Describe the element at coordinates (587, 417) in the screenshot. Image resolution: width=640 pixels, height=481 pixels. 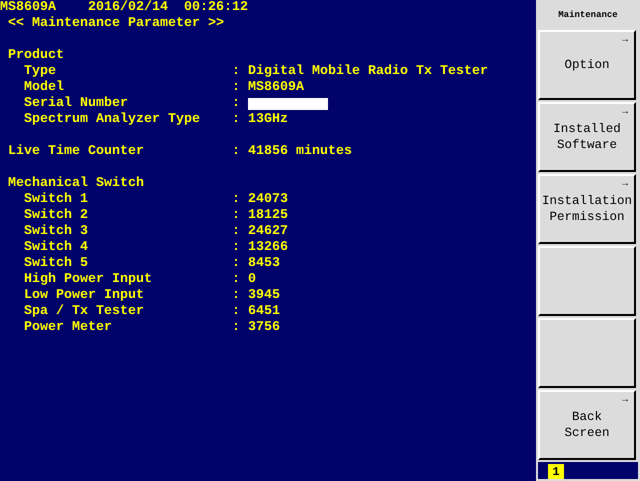
I see `softkey-label: Back` at that location.